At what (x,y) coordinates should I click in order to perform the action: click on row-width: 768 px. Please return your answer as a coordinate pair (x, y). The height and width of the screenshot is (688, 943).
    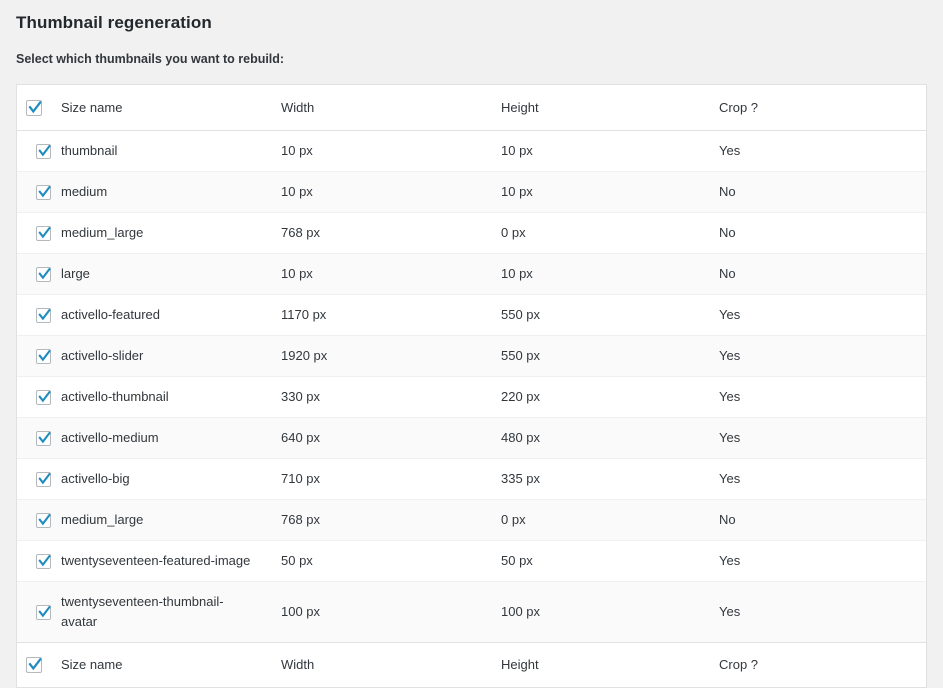
    Looking at the image, I should click on (301, 519).